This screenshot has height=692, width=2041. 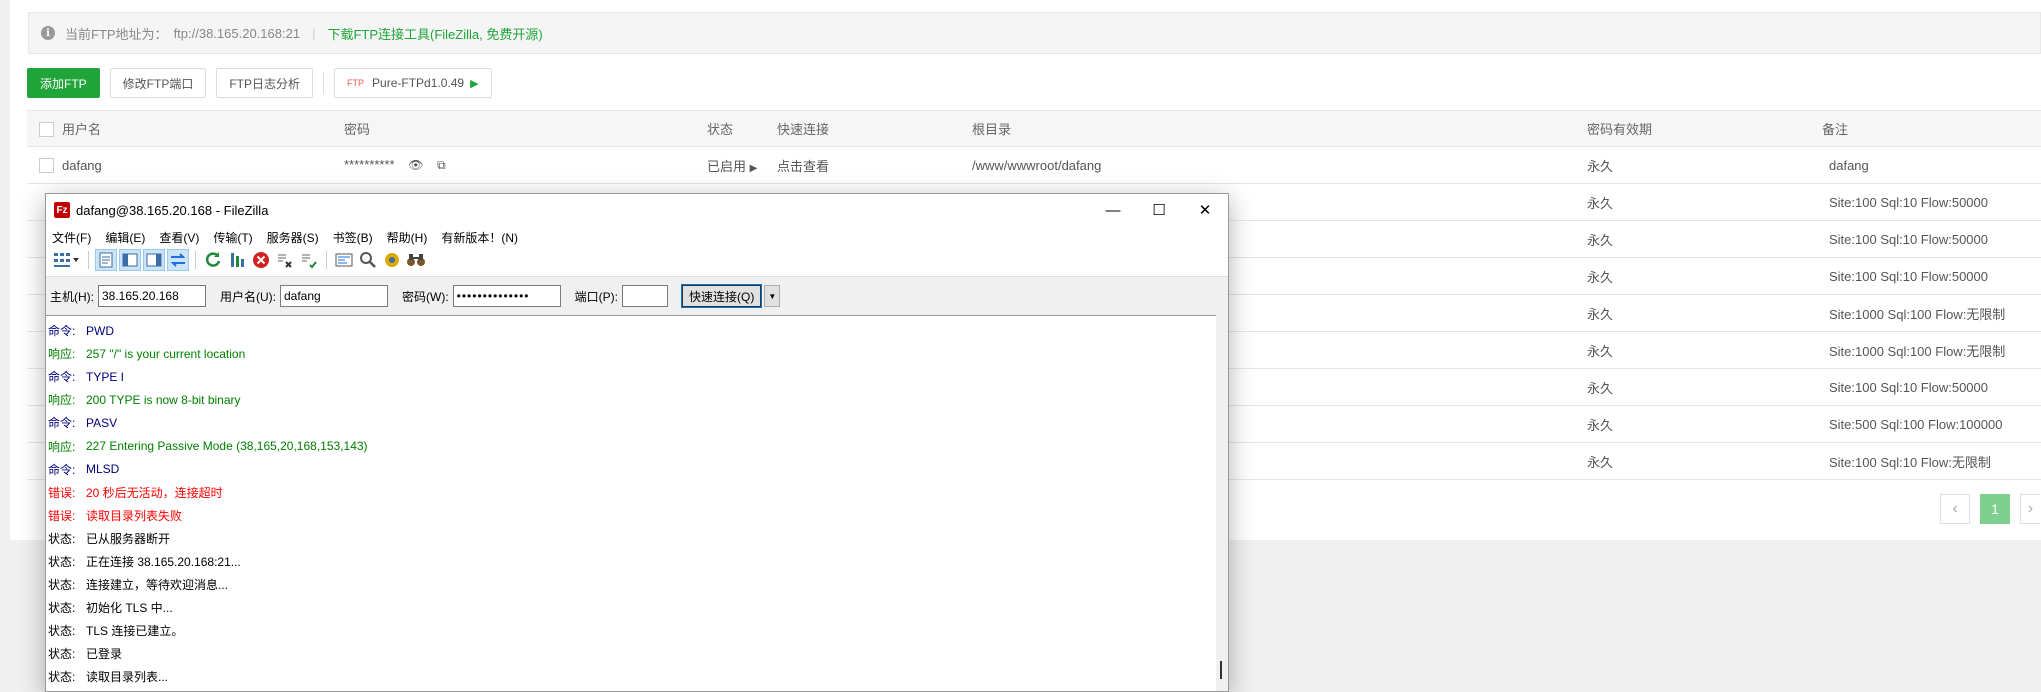 What do you see at coordinates (1955, 509) in the screenshot?
I see `prev-page-button: ‹` at bounding box center [1955, 509].